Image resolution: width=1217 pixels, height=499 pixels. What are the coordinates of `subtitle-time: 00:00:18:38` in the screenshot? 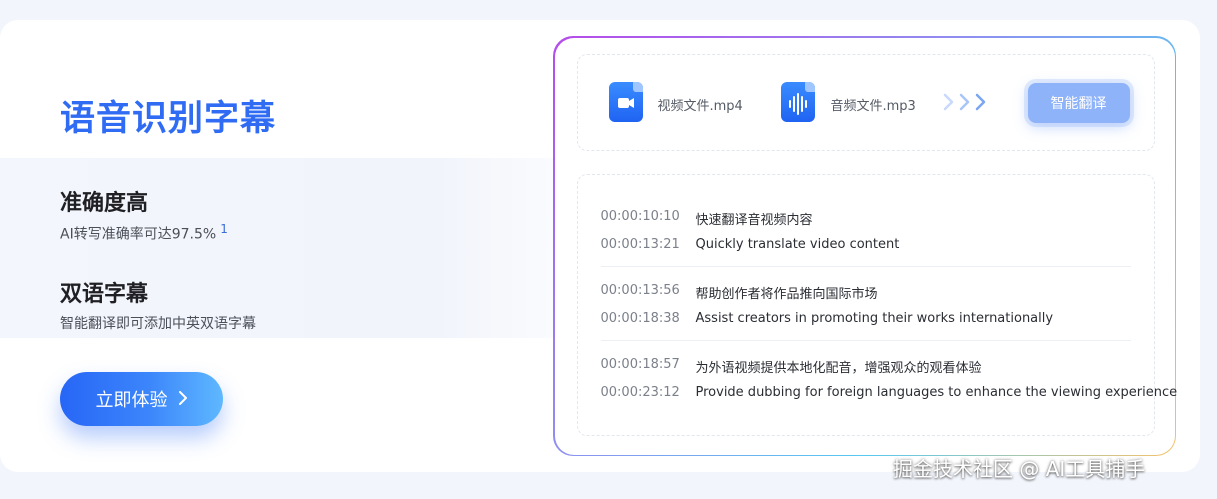 It's located at (640, 318).